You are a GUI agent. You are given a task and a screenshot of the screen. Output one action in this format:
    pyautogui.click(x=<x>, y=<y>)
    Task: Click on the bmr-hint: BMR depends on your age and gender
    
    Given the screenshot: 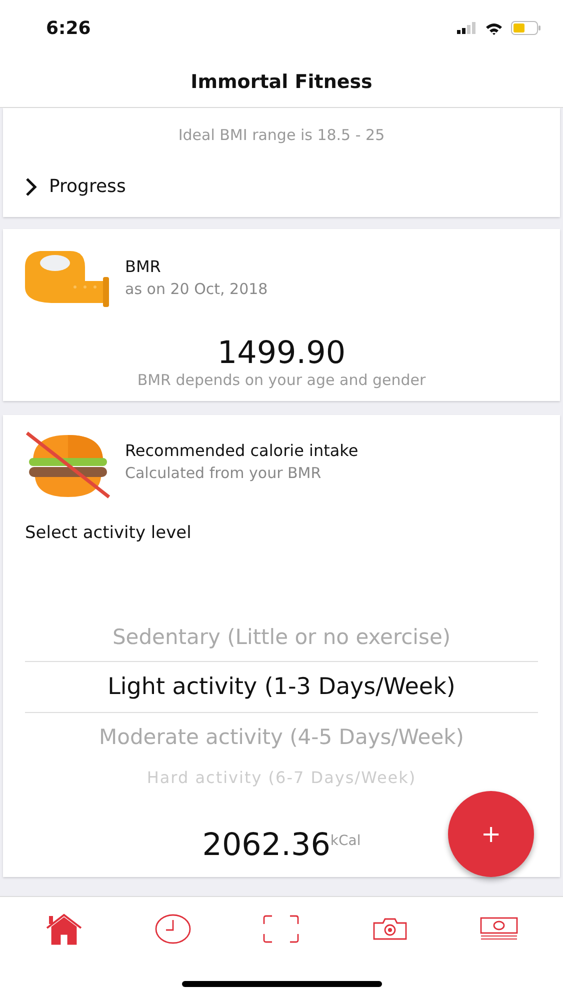 What is the action you would take?
    pyautogui.click(x=281, y=380)
    